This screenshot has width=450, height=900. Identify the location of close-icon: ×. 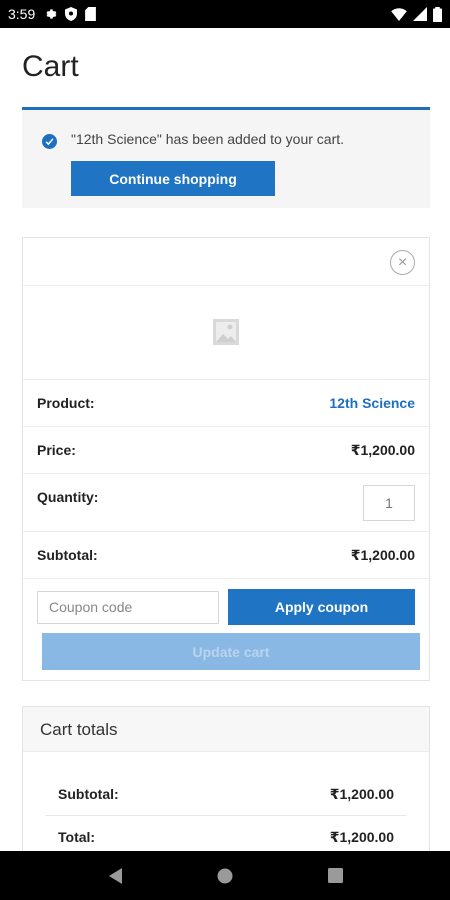
(402, 262).